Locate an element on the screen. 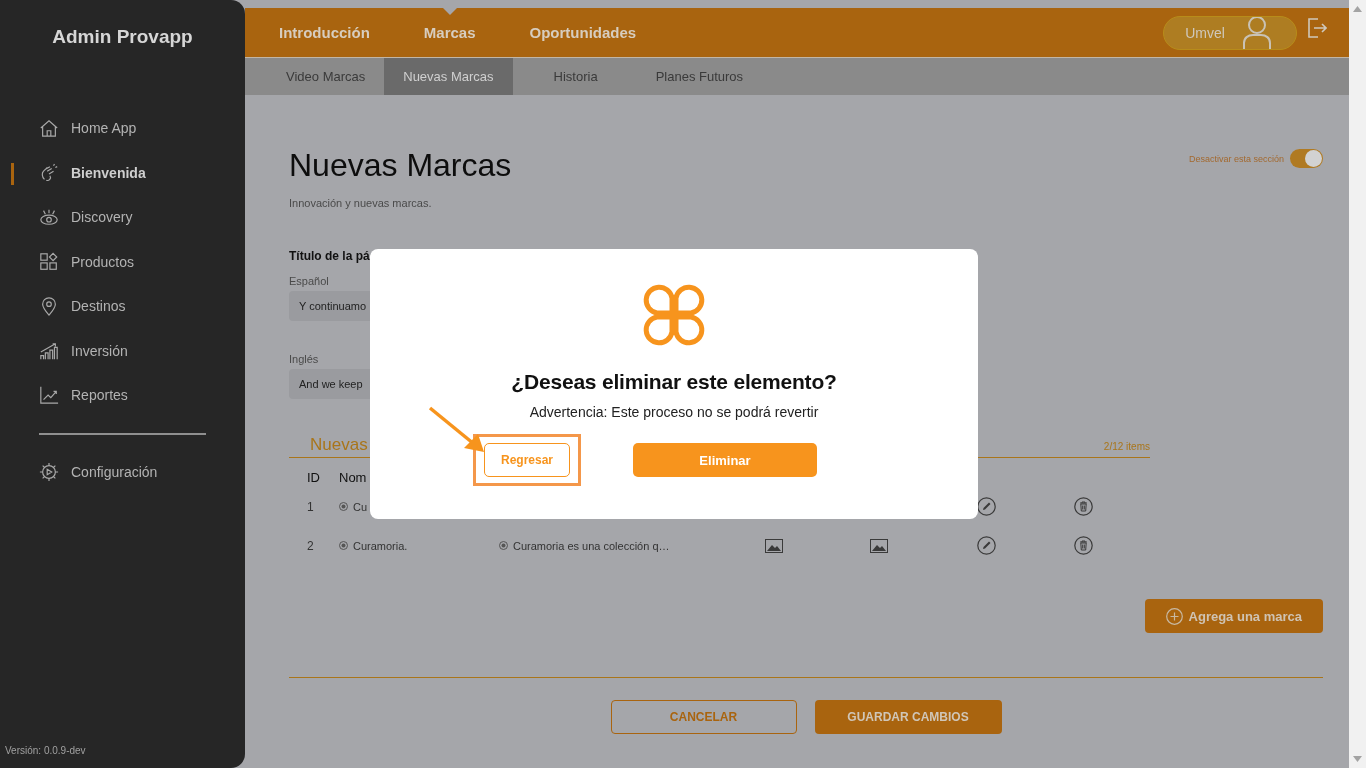 This screenshot has width=1366, height=768. field-label: Inglés is located at coordinates (304, 359).